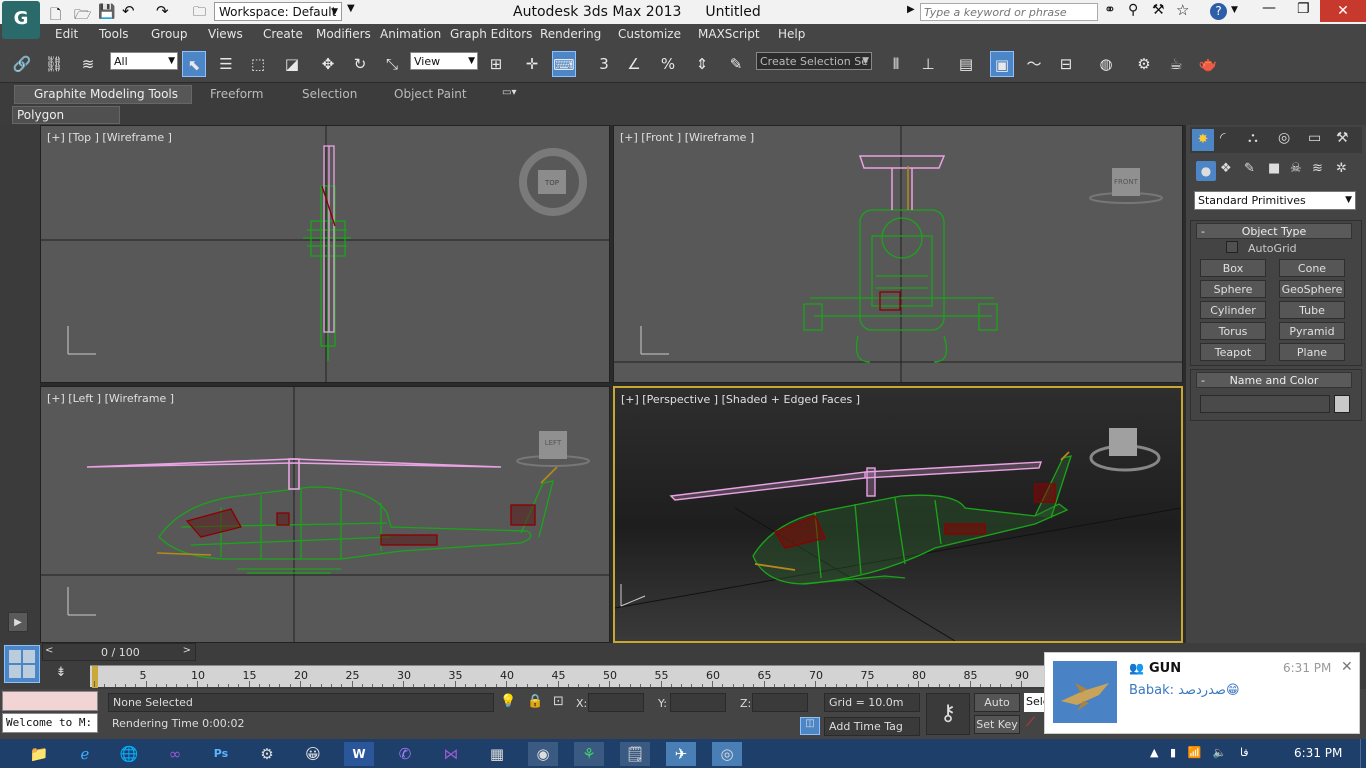 The image size is (1366, 768). Describe the element at coordinates (535, 701) in the screenshot. I see `lock-selection-icon: 🔒` at that location.